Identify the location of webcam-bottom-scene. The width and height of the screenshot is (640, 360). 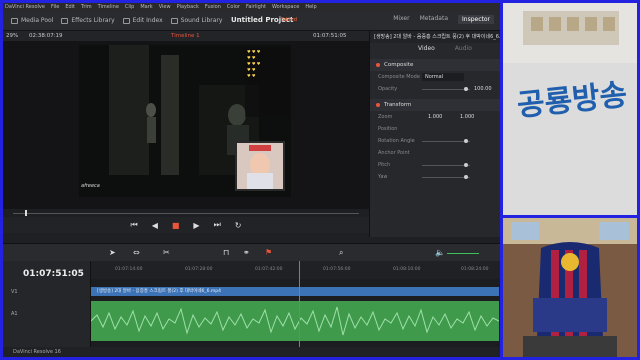
(570, 287).